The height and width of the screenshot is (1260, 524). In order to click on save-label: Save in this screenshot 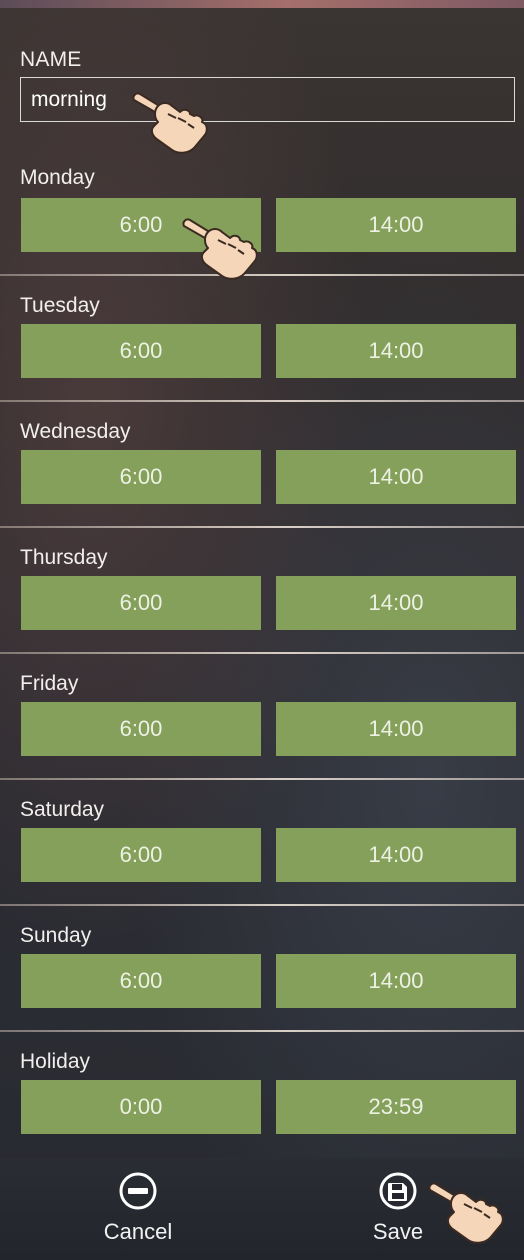, I will do `click(398, 1231)`.